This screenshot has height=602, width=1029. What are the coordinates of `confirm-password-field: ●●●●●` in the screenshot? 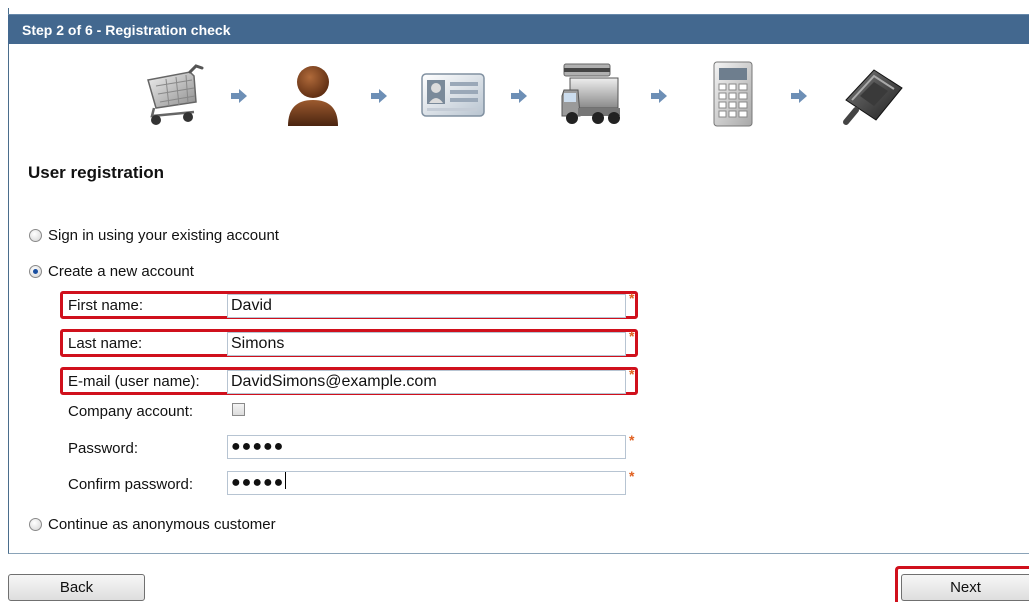 It's located at (426, 483).